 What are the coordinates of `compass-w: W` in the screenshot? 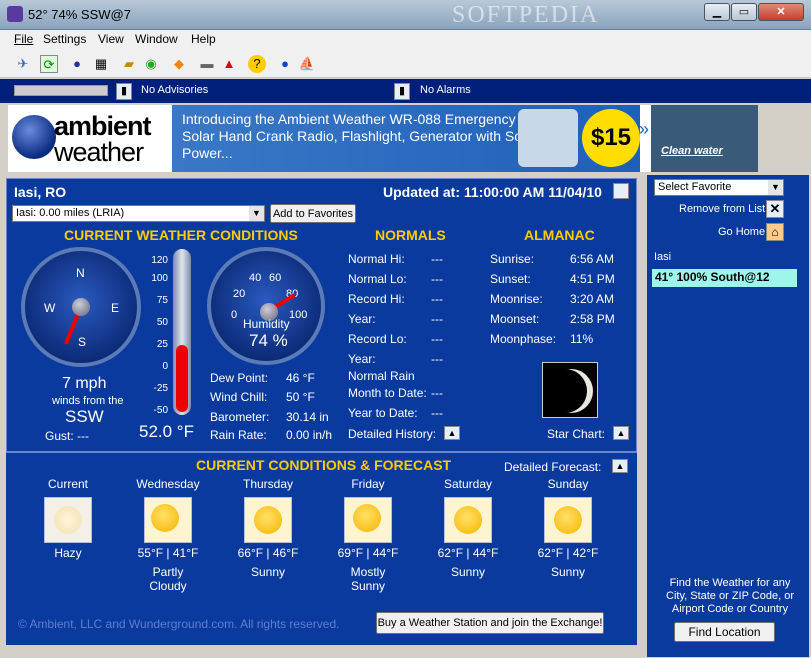 It's located at (50, 308).